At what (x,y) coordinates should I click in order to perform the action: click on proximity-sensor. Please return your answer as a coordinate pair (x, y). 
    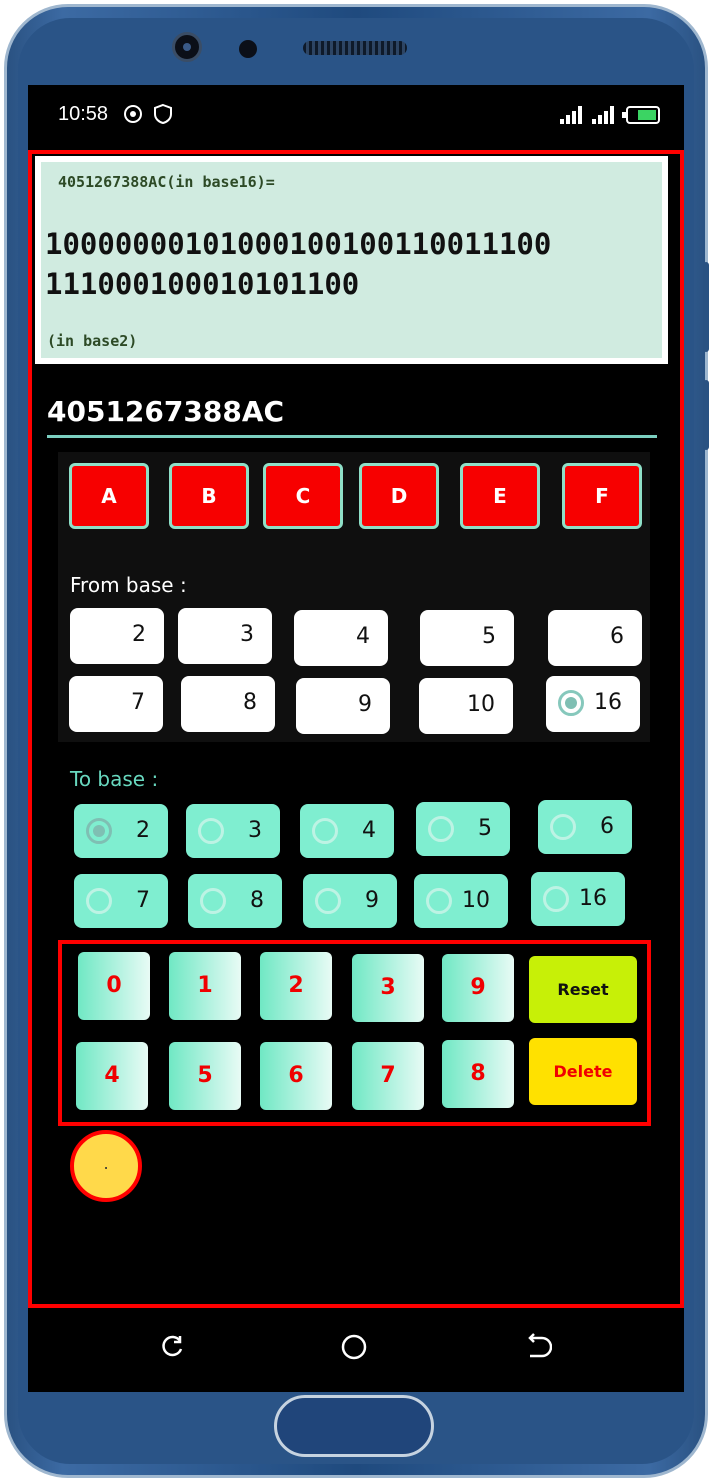
    Looking at the image, I should click on (248, 49).